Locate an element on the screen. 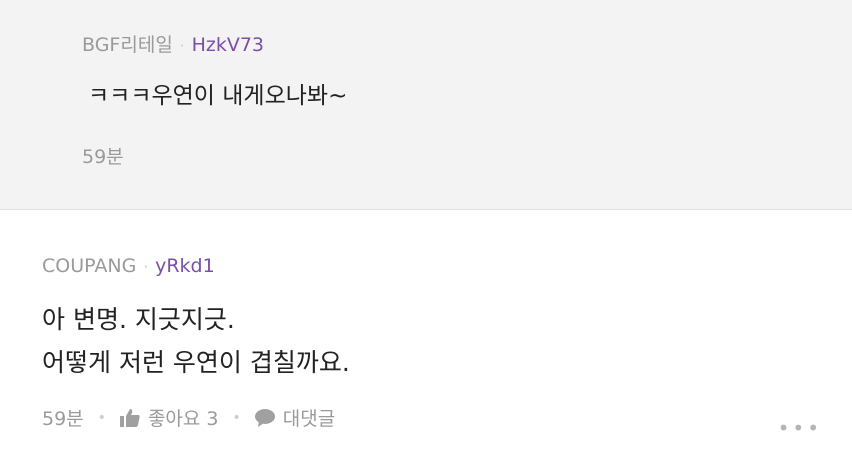 The height and width of the screenshot is (464, 852). reply-label: 대댓글 is located at coordinates (309, 419).